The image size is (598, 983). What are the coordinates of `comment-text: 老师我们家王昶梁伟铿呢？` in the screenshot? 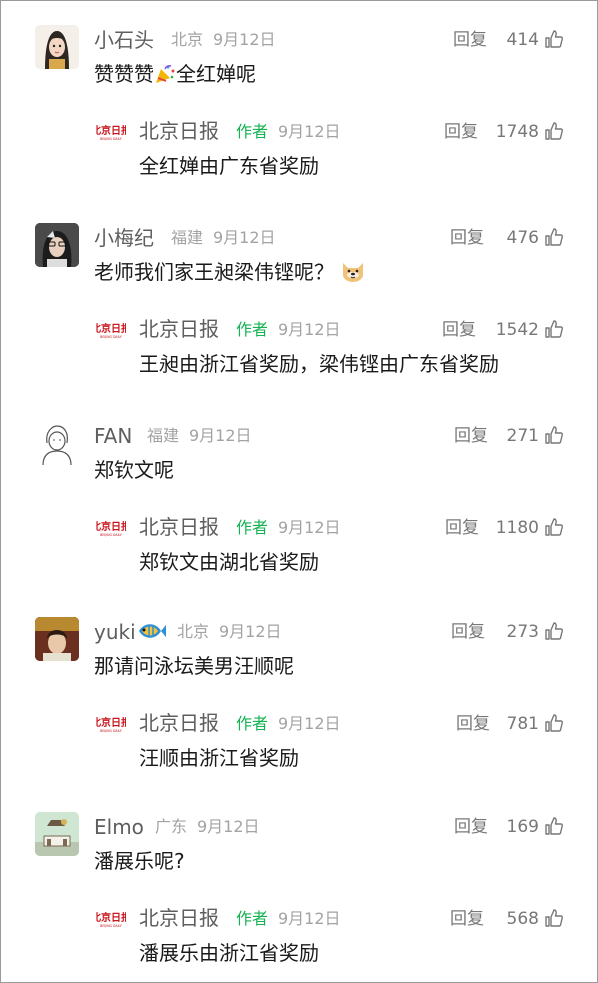 It's located at (230, 274).